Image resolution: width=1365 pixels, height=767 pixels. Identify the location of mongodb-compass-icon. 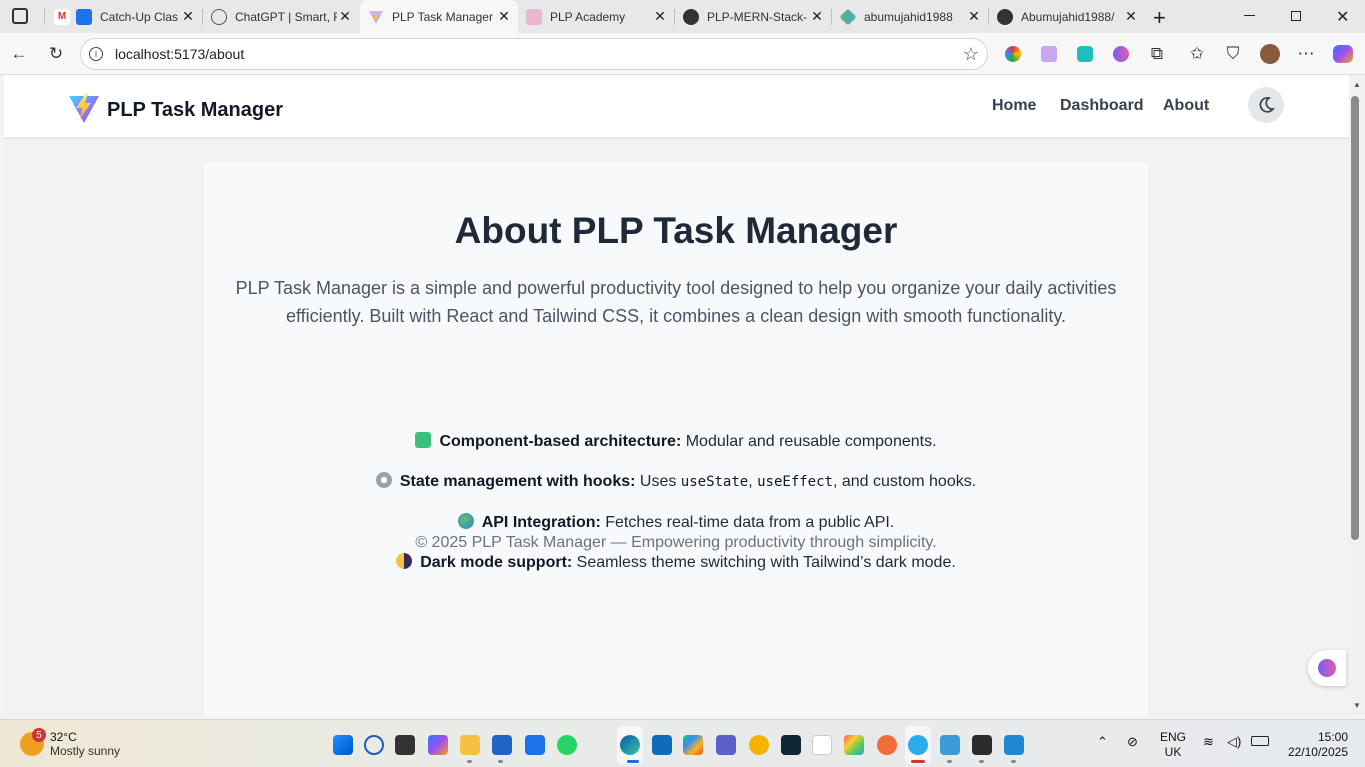
(791, 745).